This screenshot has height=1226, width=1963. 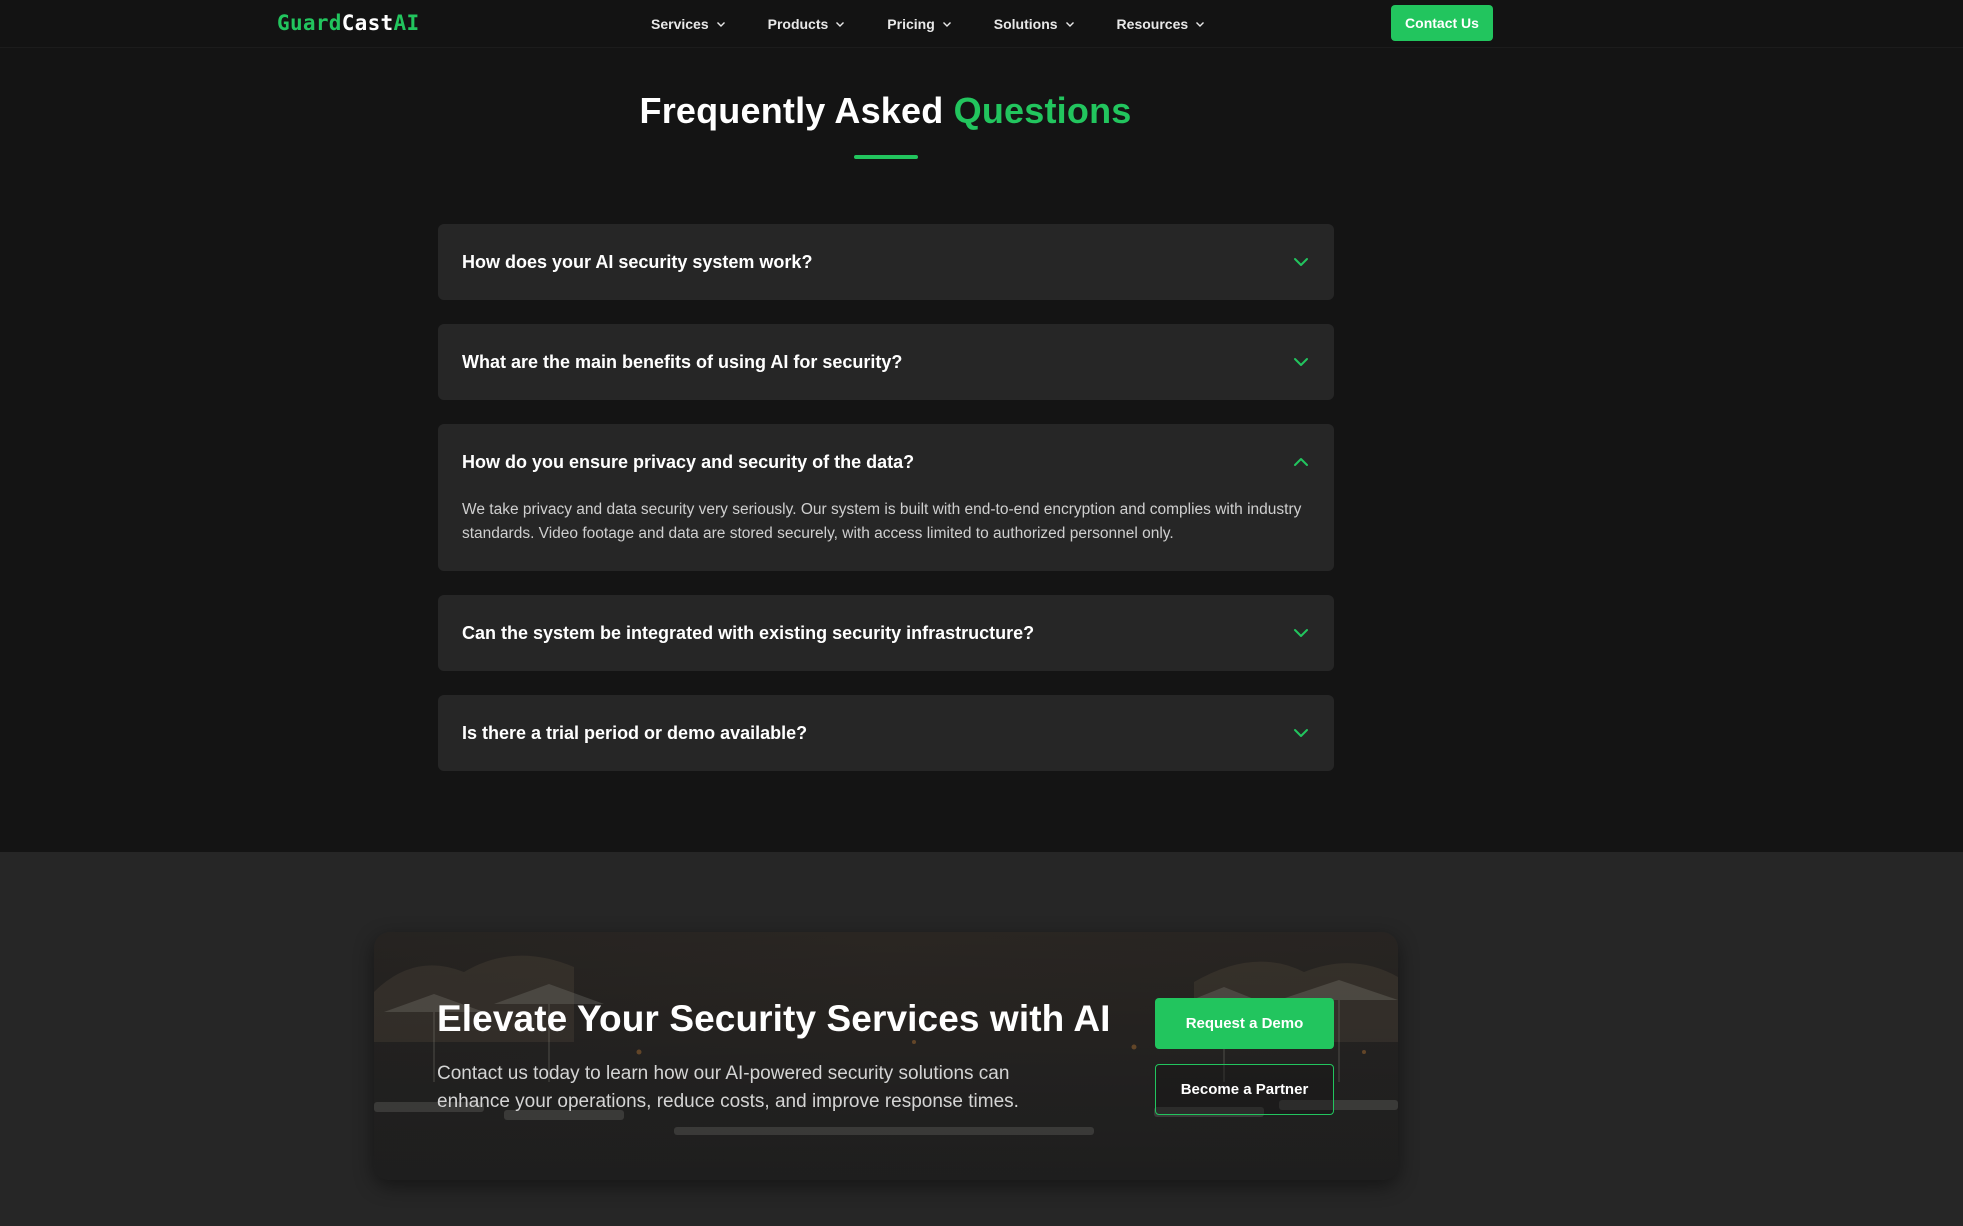 What do you see at coordinates (911, 24) in the screenshot?
I see `nav-item-label: Pricing` at bounding box center [911, 24].